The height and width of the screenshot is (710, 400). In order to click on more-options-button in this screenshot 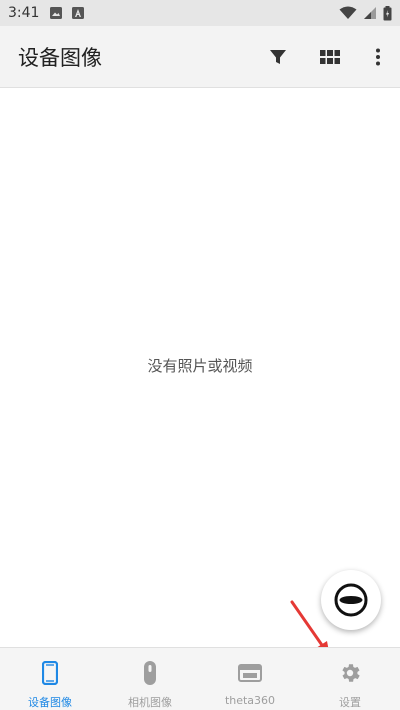, I will do `click(378, 56)`.